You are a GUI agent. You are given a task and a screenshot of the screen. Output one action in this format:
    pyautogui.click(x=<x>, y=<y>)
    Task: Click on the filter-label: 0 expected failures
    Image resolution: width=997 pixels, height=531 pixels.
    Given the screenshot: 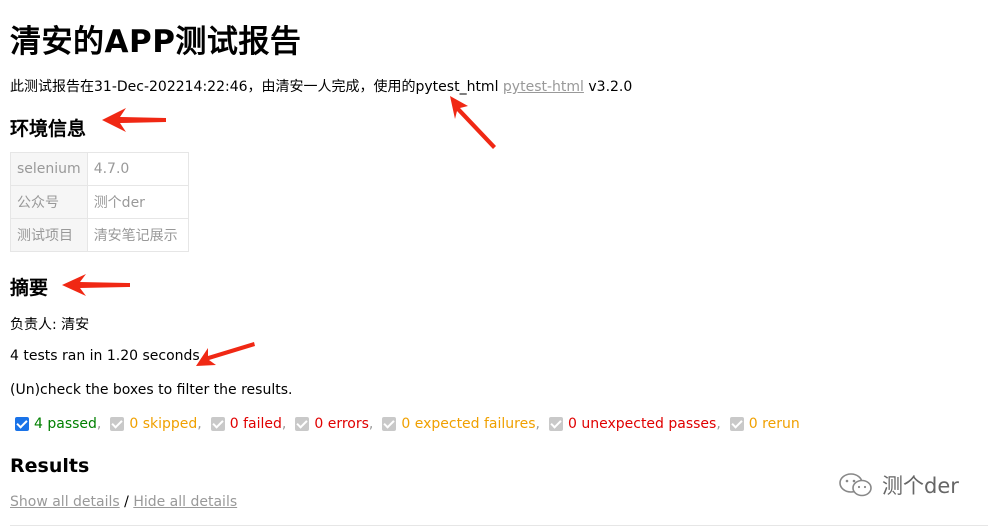 What is the action you would take?
    pyautogui.click(x=468, y=424)
    